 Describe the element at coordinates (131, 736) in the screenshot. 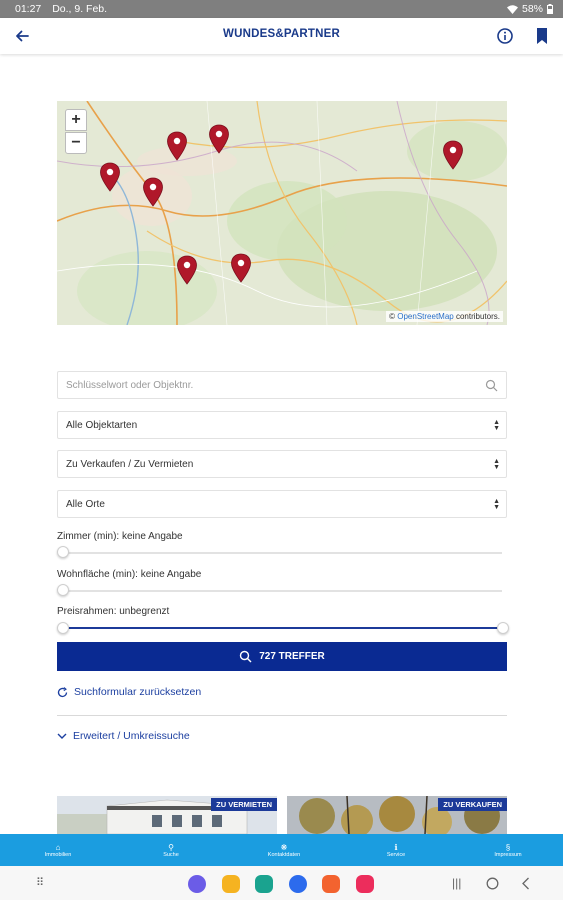

I see `extended-search-label: Erweitert / Umkreissuche` at that location.